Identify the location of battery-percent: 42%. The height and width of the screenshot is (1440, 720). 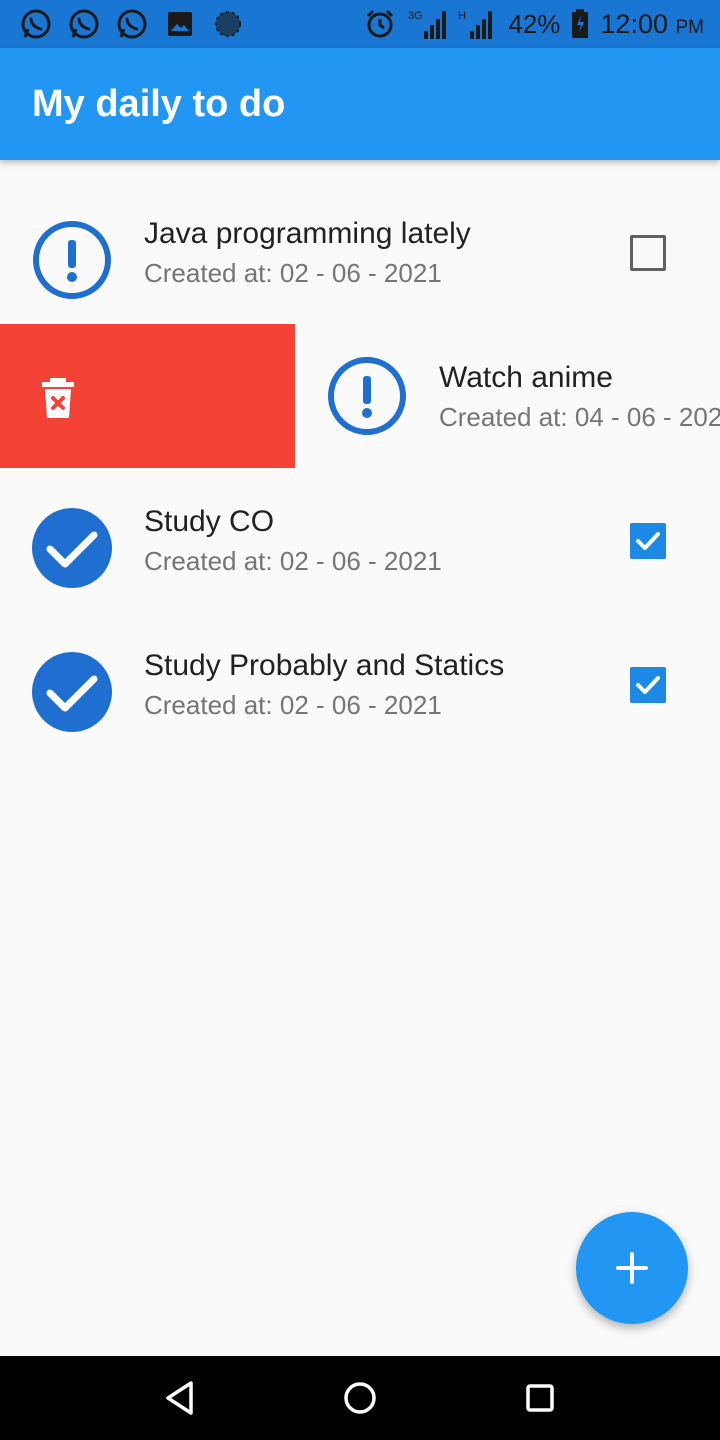
(534, 23).